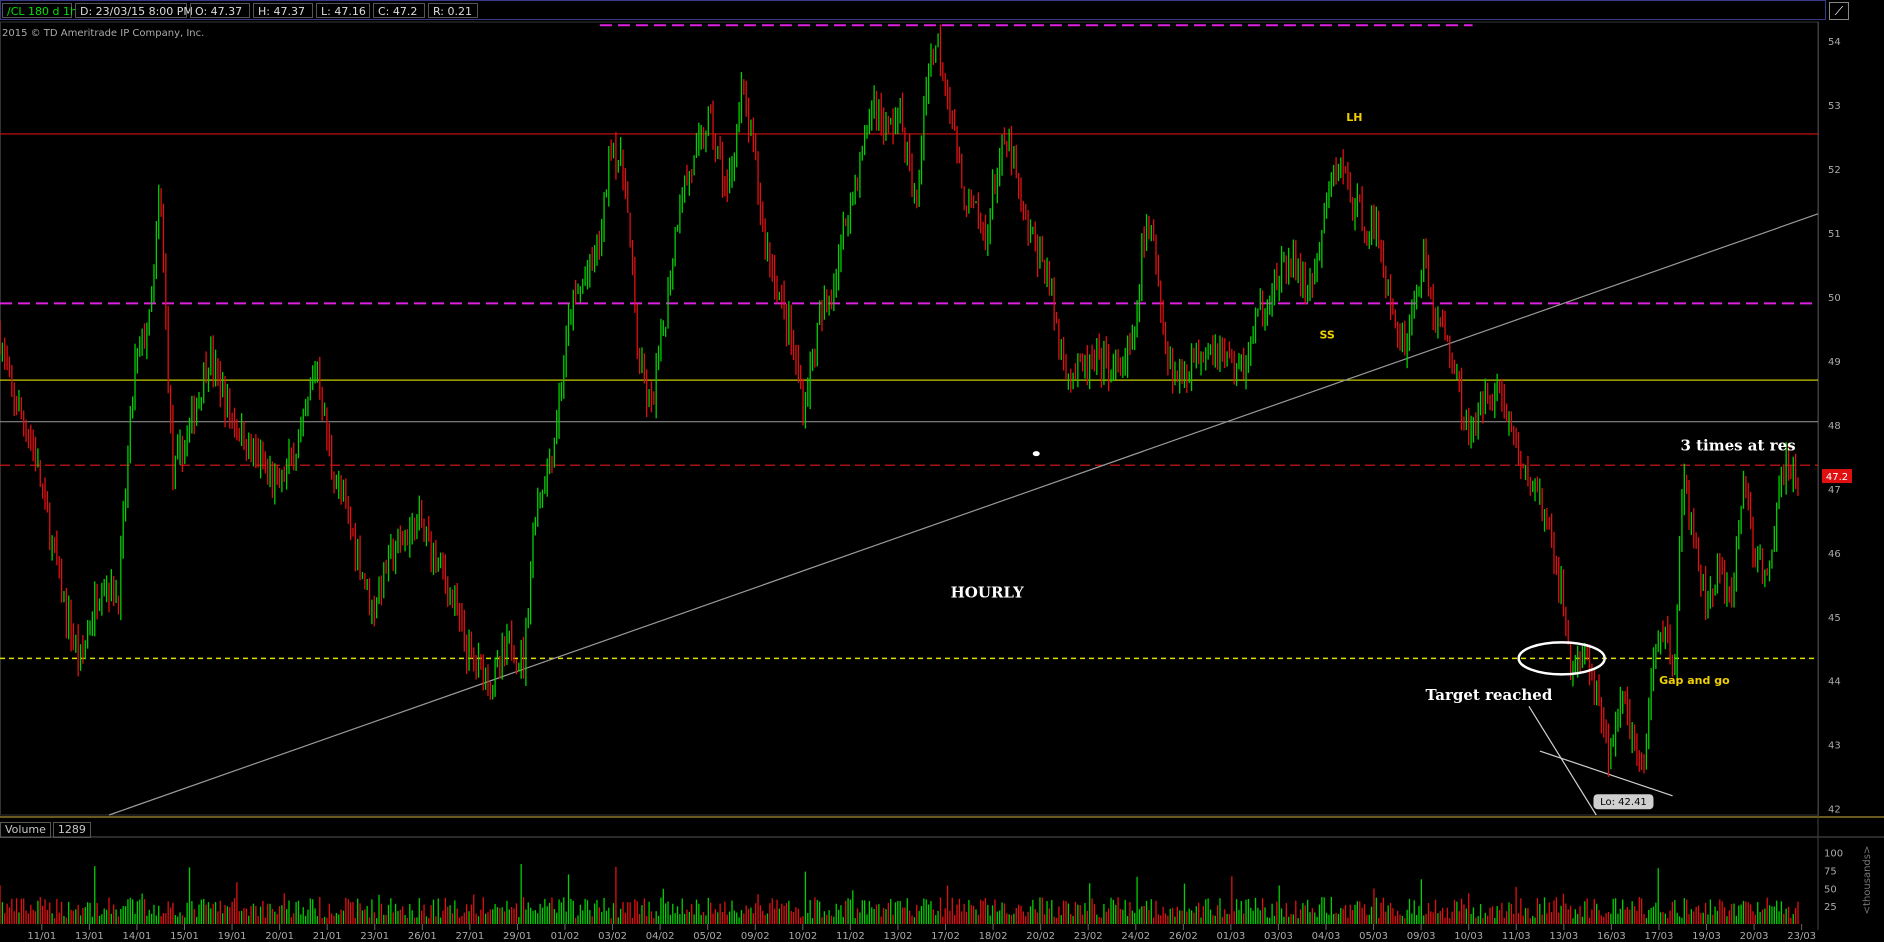  I want to click on x-tick-label: 09/02, so click(755, 936).